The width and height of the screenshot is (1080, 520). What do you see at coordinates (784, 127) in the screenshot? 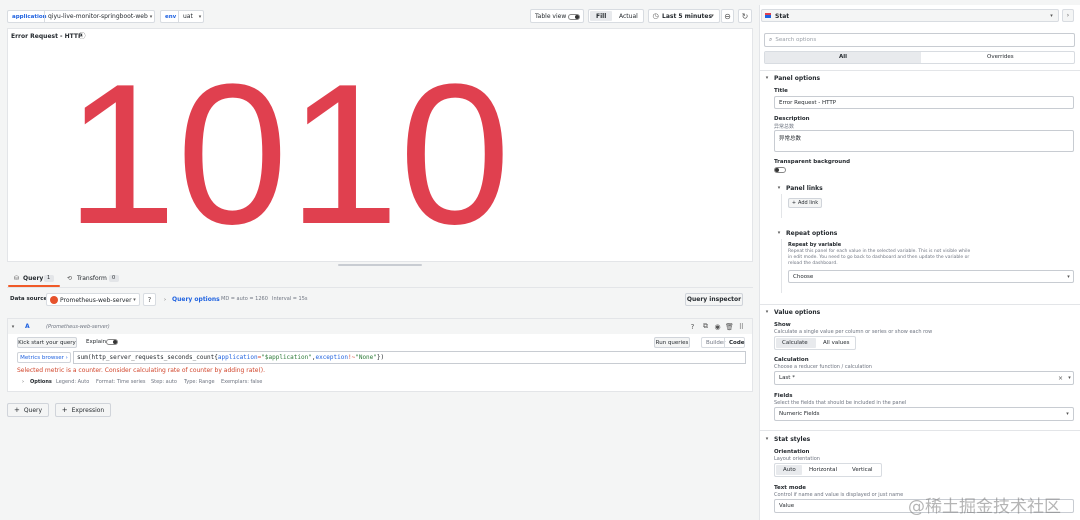
I see `description-sub: 异常总数` at bounding box center [784, 127].